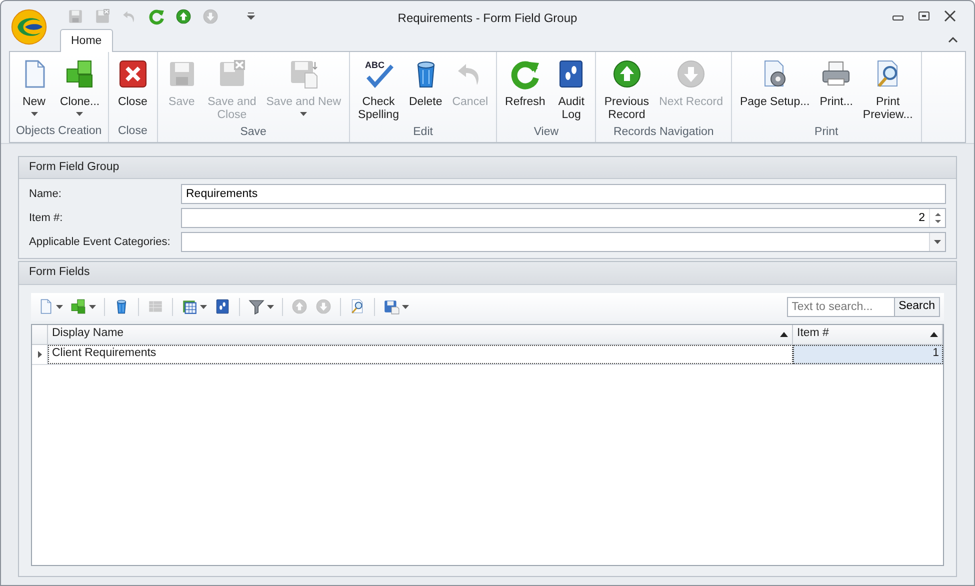 Image resolution: width=975 pixels, height=586 pixels. Describe the element at coordinates (924, 16) in the screenshot. I see `restore-icon` at that location.